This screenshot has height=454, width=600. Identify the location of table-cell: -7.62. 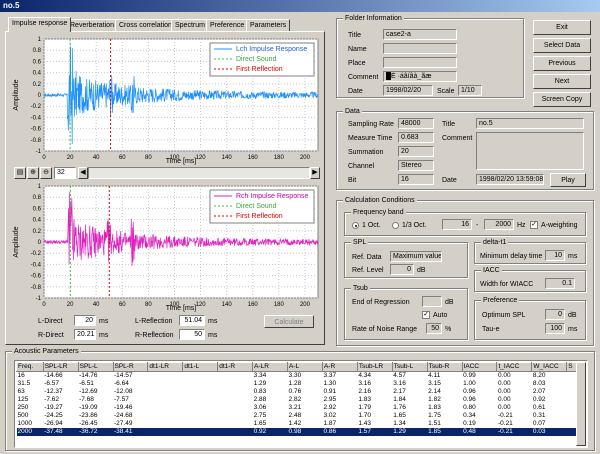
(52, 399).